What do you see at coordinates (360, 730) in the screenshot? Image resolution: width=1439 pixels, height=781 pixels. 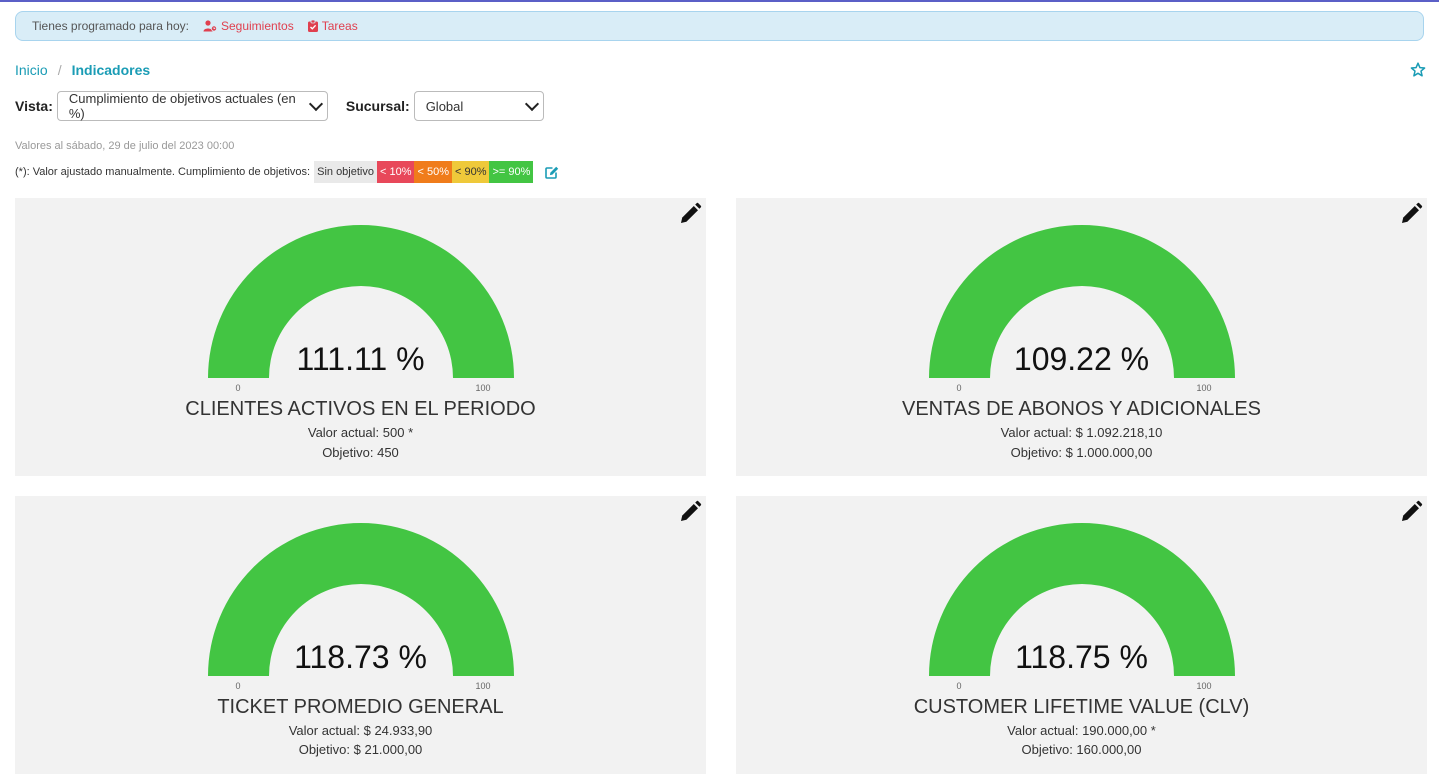 I see `current-value: Valor actual: $ 24.933,90` at bounding box center [360, 730].